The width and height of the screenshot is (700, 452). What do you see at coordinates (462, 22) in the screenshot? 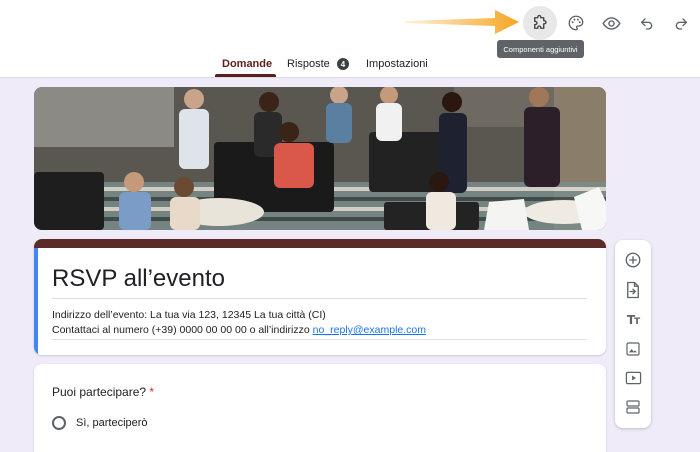
I see `arrow-annotation-icon` at bounding box center [462, 22].